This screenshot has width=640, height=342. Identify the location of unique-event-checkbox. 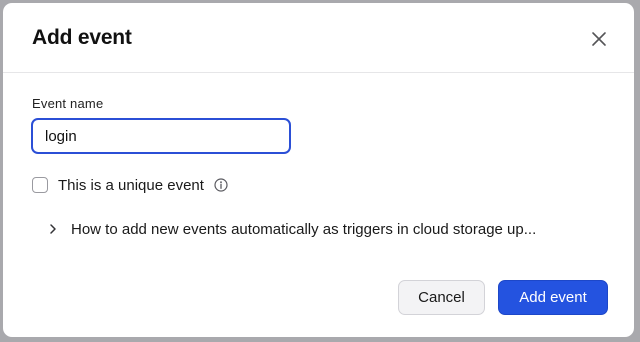
(40, 185).